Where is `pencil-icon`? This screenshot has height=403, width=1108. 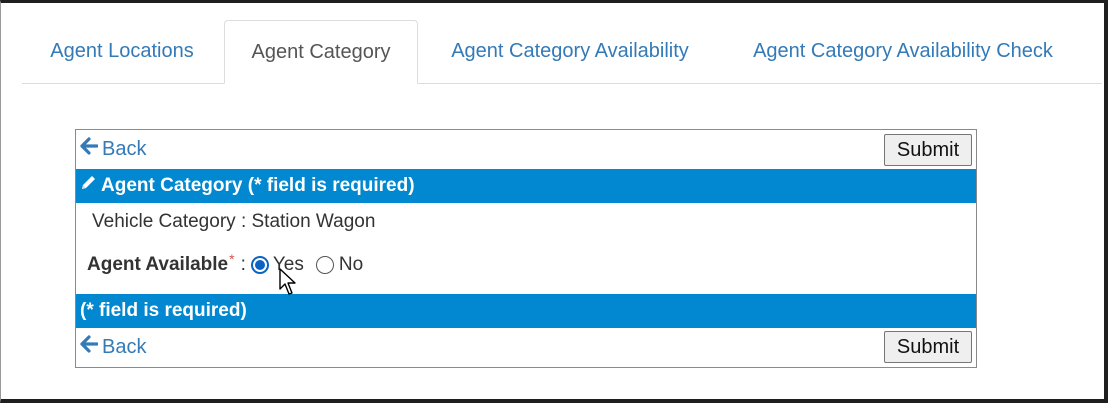
pencil-icon is located at coordinates (88, 186).